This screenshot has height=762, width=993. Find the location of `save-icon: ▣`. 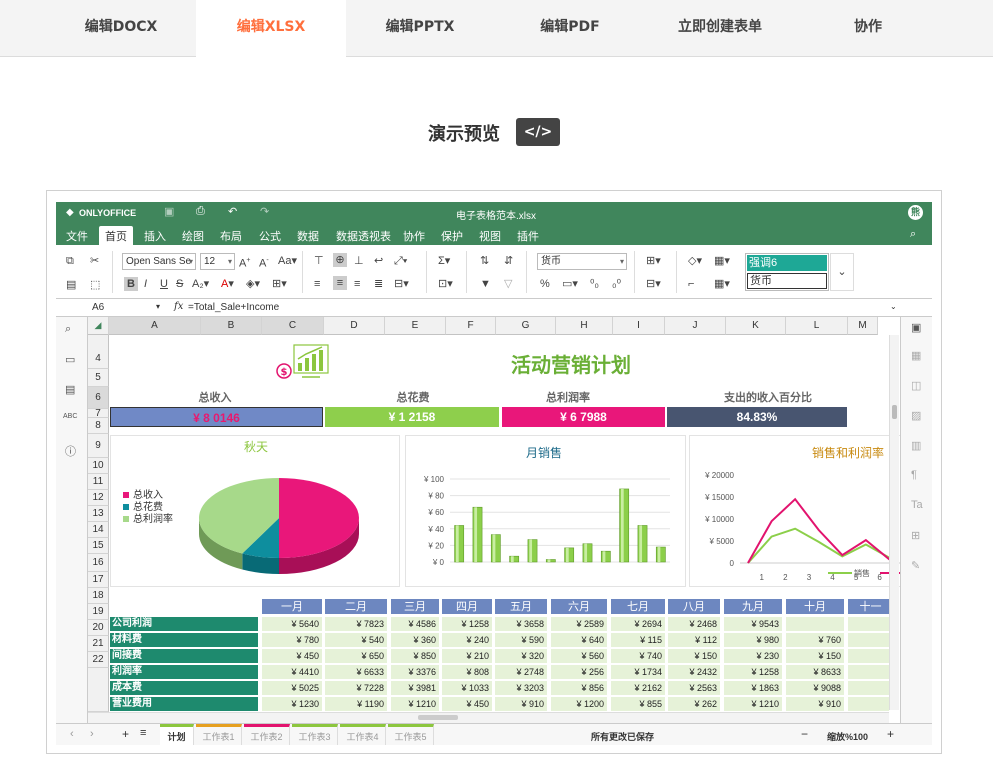

save-icon: ▣ is located at coordinates (169, 211).